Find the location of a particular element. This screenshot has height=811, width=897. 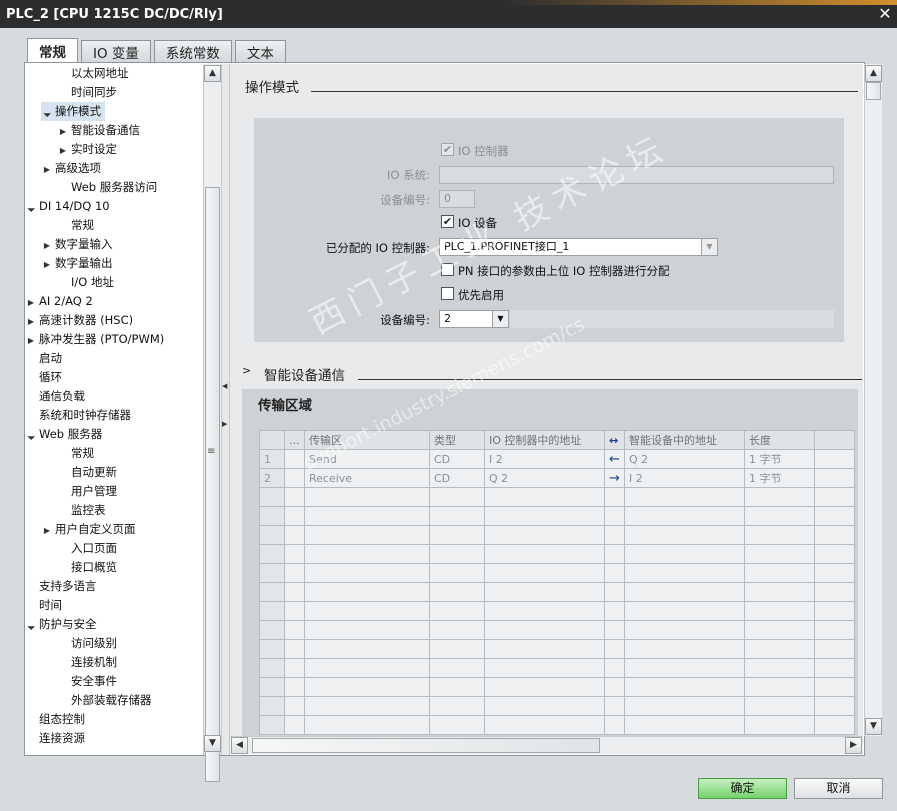

nav-item: ▶ 数字量输入 is located at coordinates (79, 244).